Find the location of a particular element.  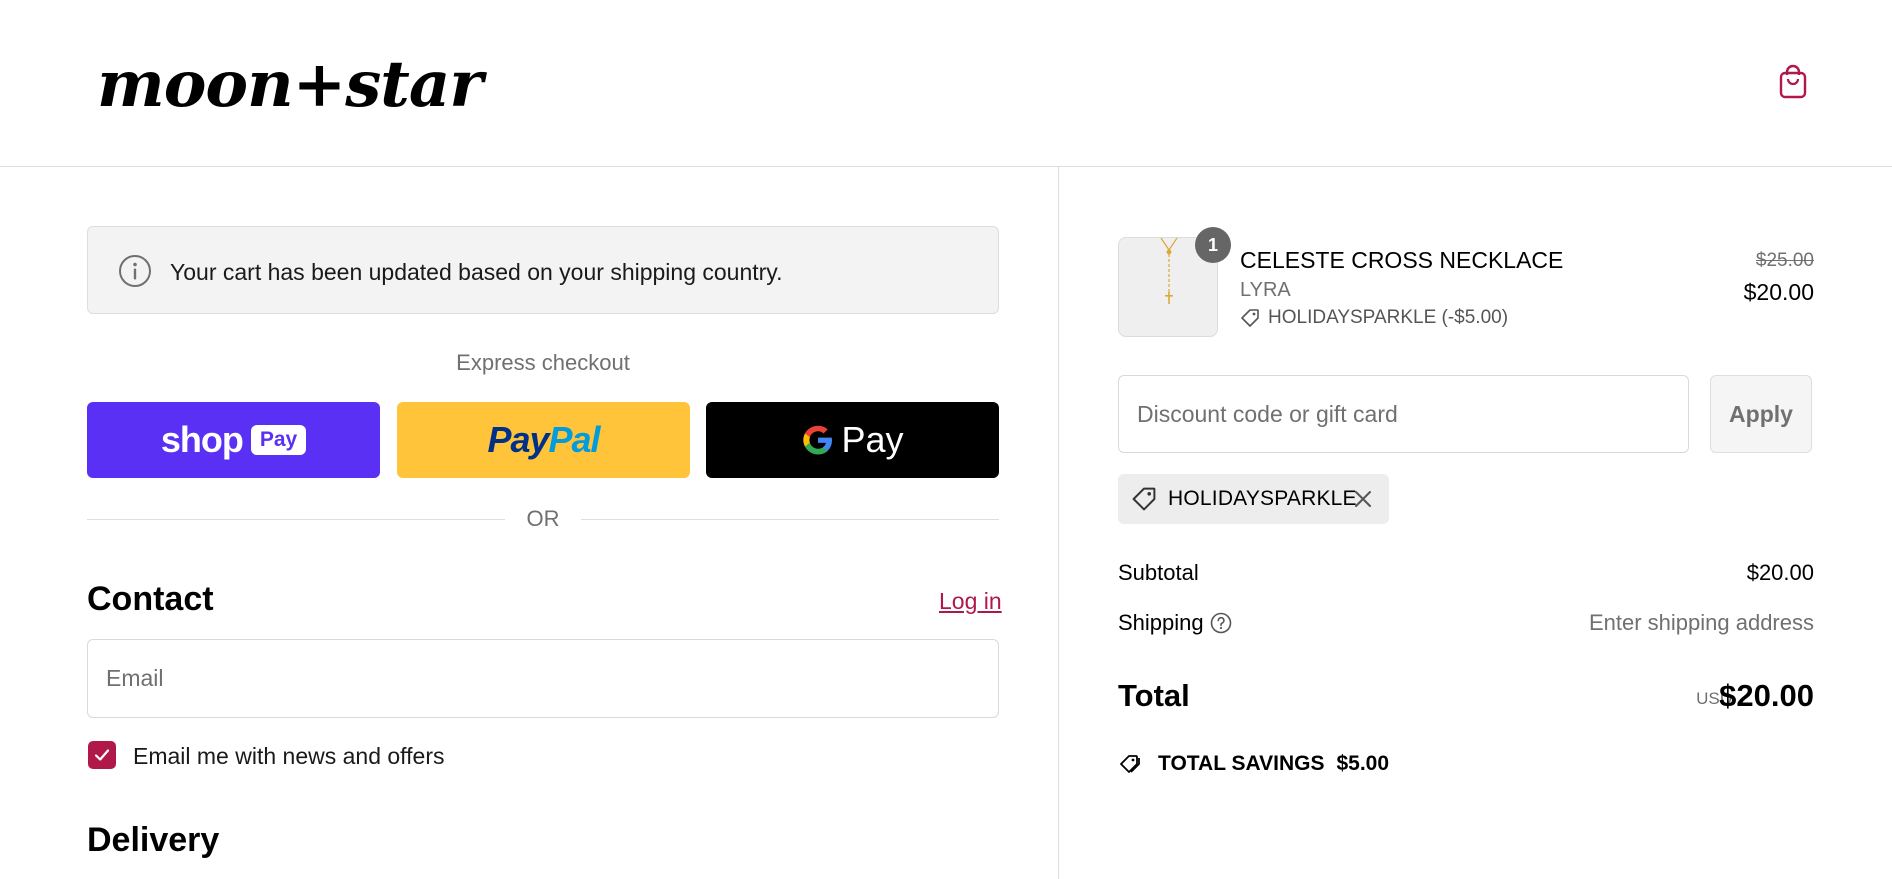

paypal-button: PayPal is located at coordinates (543, 440).